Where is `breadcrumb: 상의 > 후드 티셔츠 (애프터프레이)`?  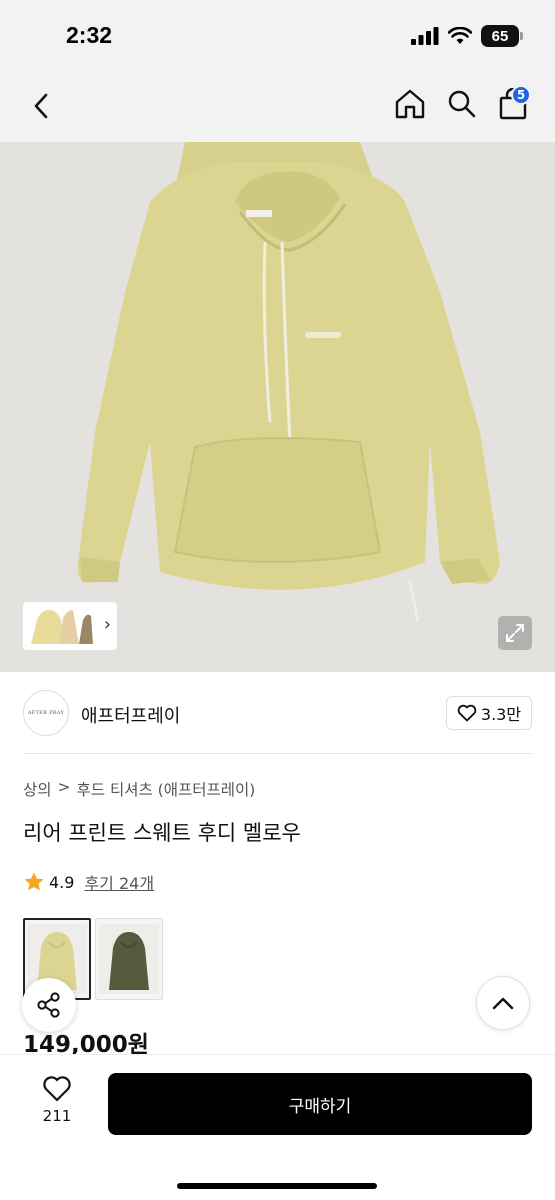
breadcrumb: 상의 > 후드 티셔츠 (애프터프레이) is located at coordinates (139, 789).